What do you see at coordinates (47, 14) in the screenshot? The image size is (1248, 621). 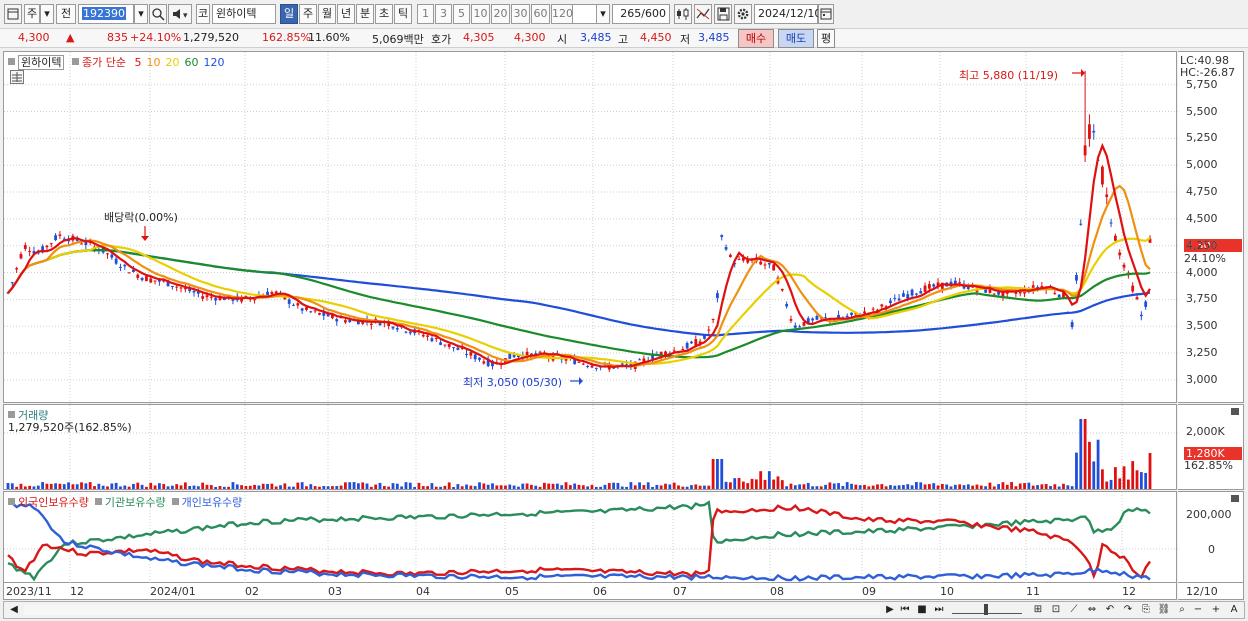 I see `market-dropdown-icon: ▾` at bounding box center [47, 14].